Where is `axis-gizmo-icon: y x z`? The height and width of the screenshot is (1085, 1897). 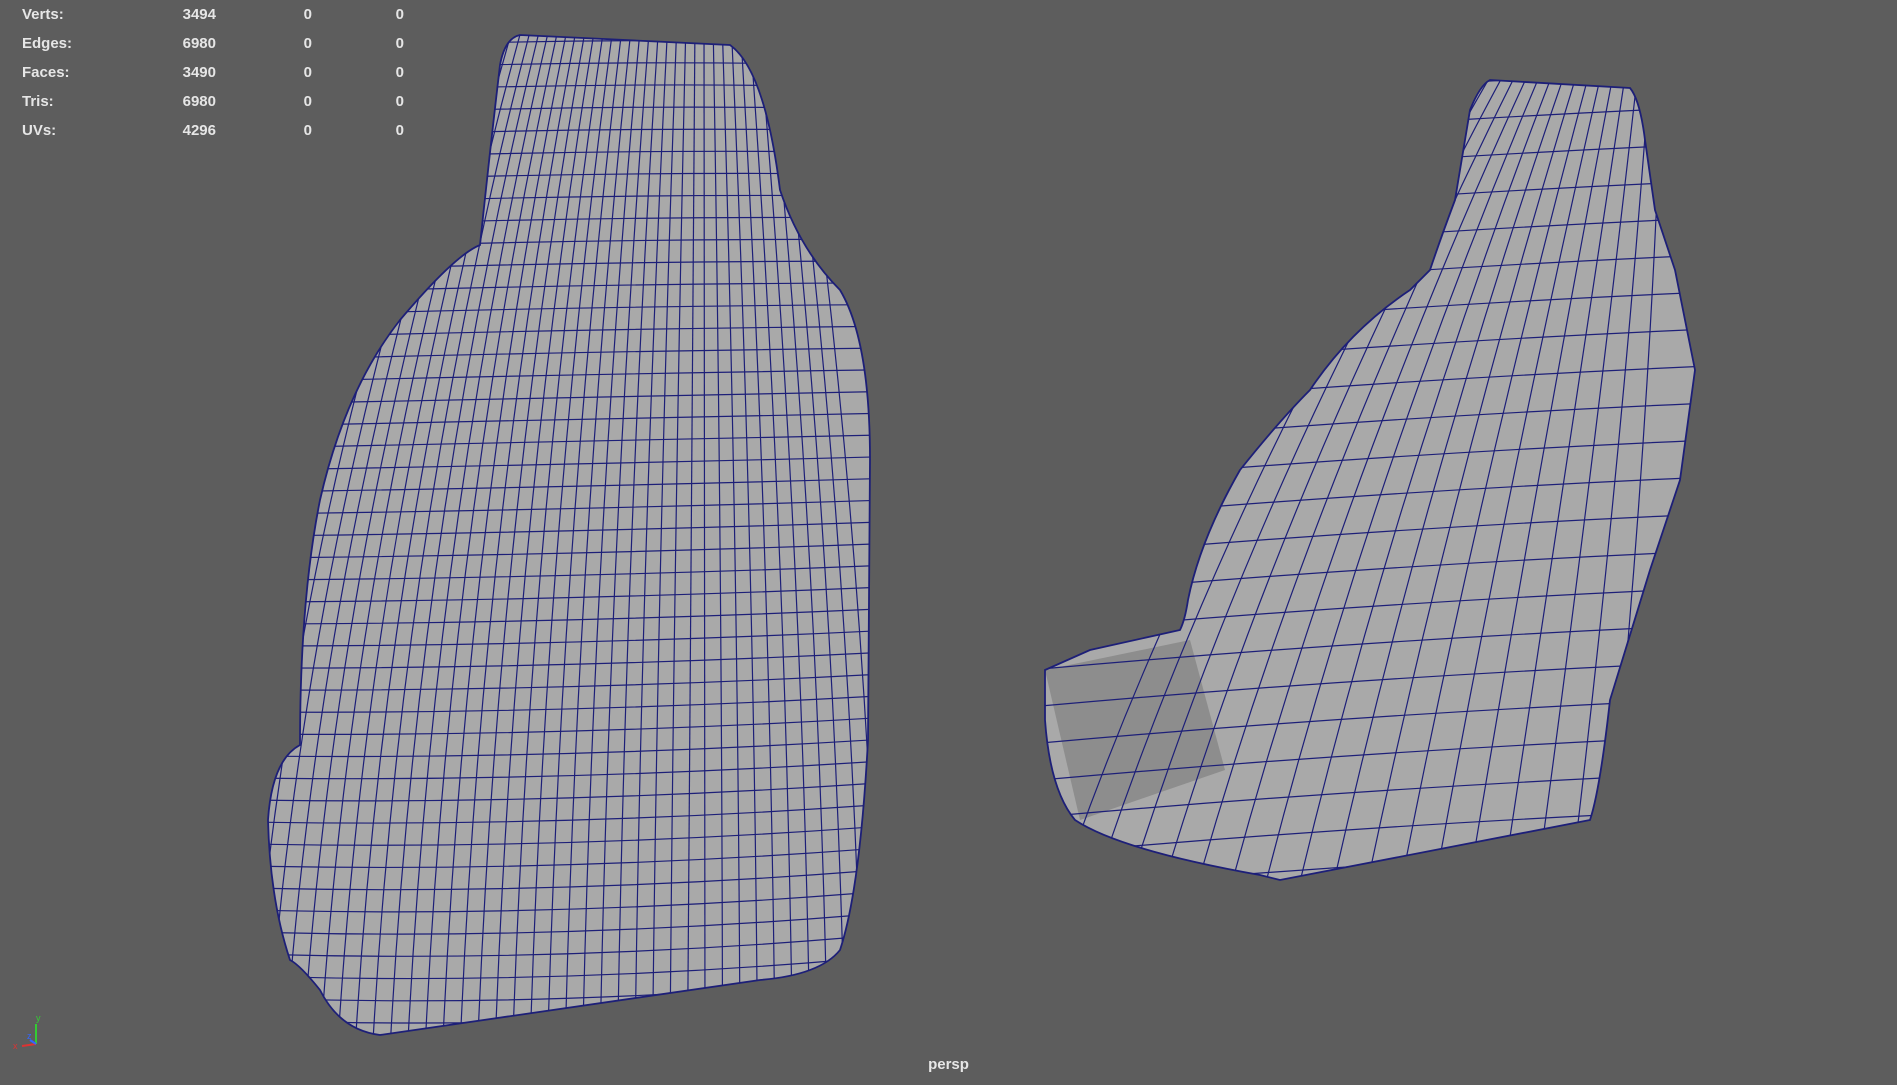
axis-gizmo-icon: y x z is located at coordinates (27, 1031).